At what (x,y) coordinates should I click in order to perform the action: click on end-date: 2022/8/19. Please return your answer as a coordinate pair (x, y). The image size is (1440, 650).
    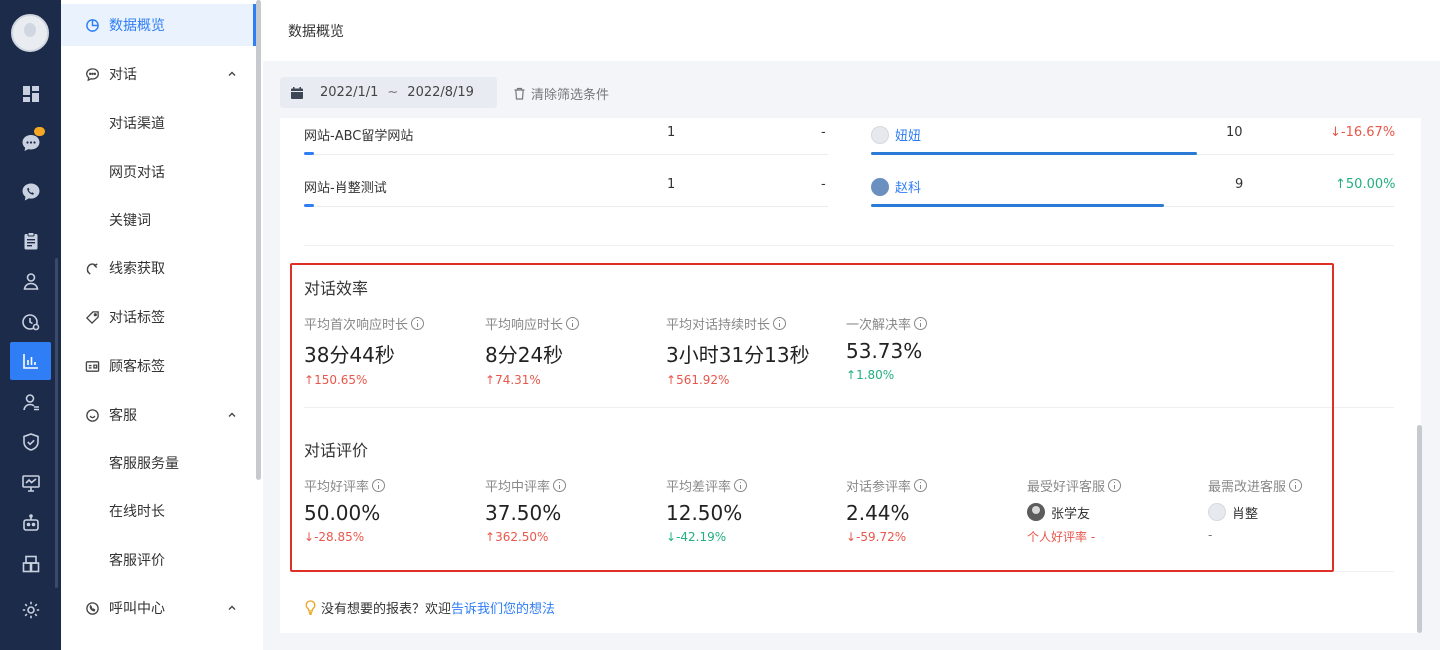
    Looking at the image, I should click on (440, 92).